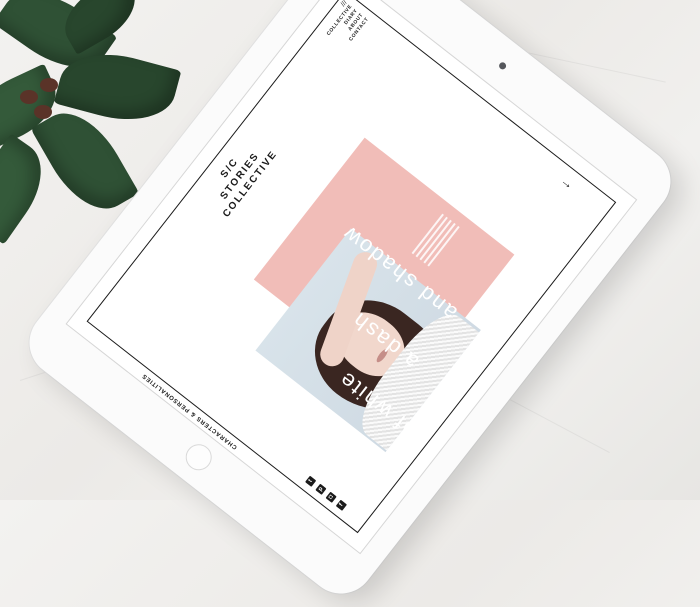 The width and height of the screenshot is (700, 607). What do you see at coordinates (502, 65) in the screenshot?
I see `camera-icon` at bounding box center [502, 65].